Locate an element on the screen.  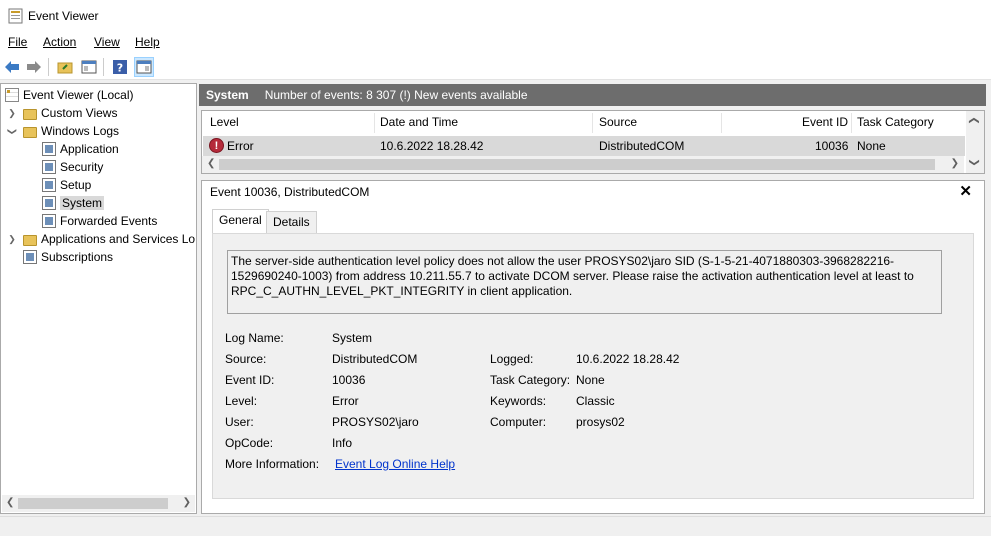
label-computer: Computer: is located at coordinates (518, 422).